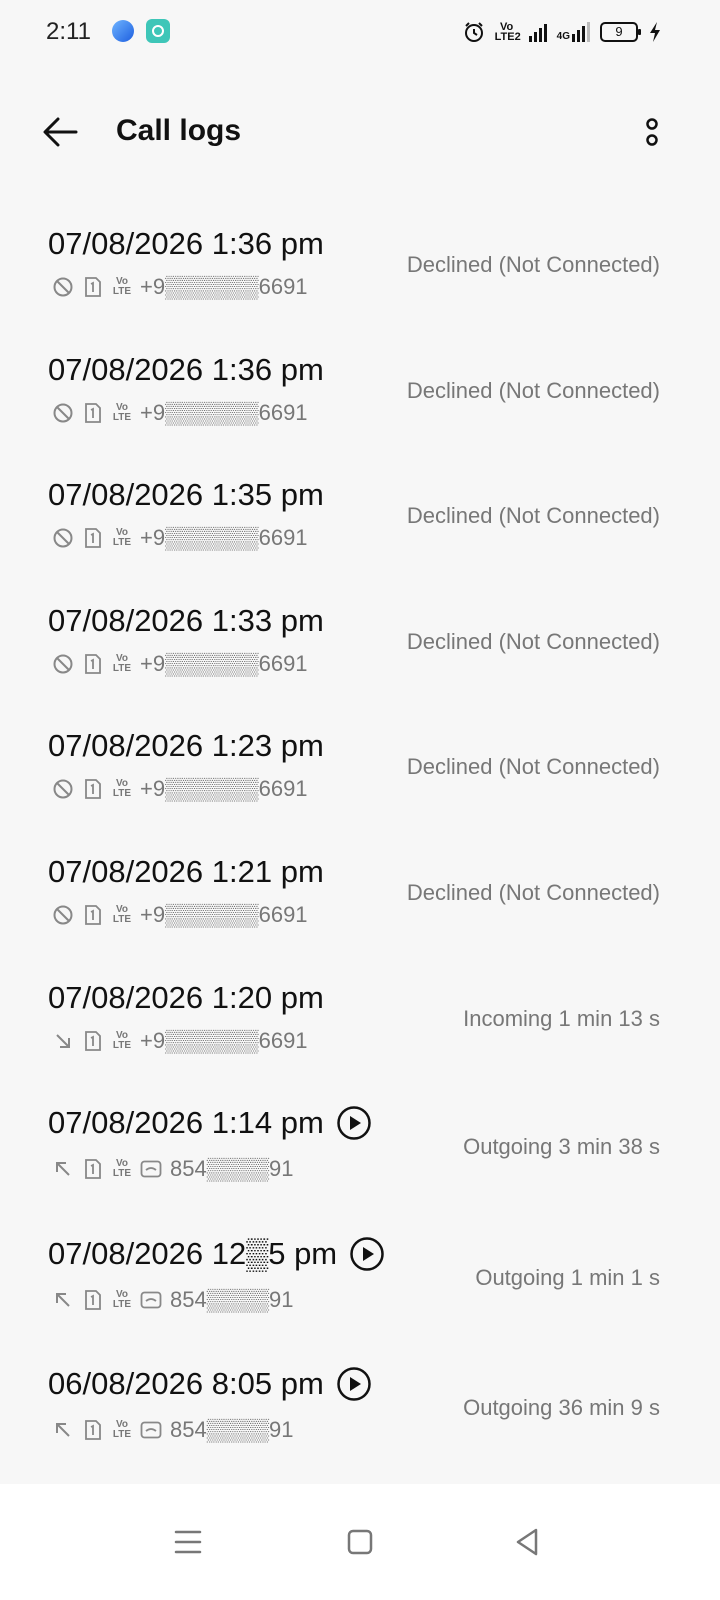 The width and height of the screenshot is (720, 1600). I want to click on alarm-icon, so click(473, 32).